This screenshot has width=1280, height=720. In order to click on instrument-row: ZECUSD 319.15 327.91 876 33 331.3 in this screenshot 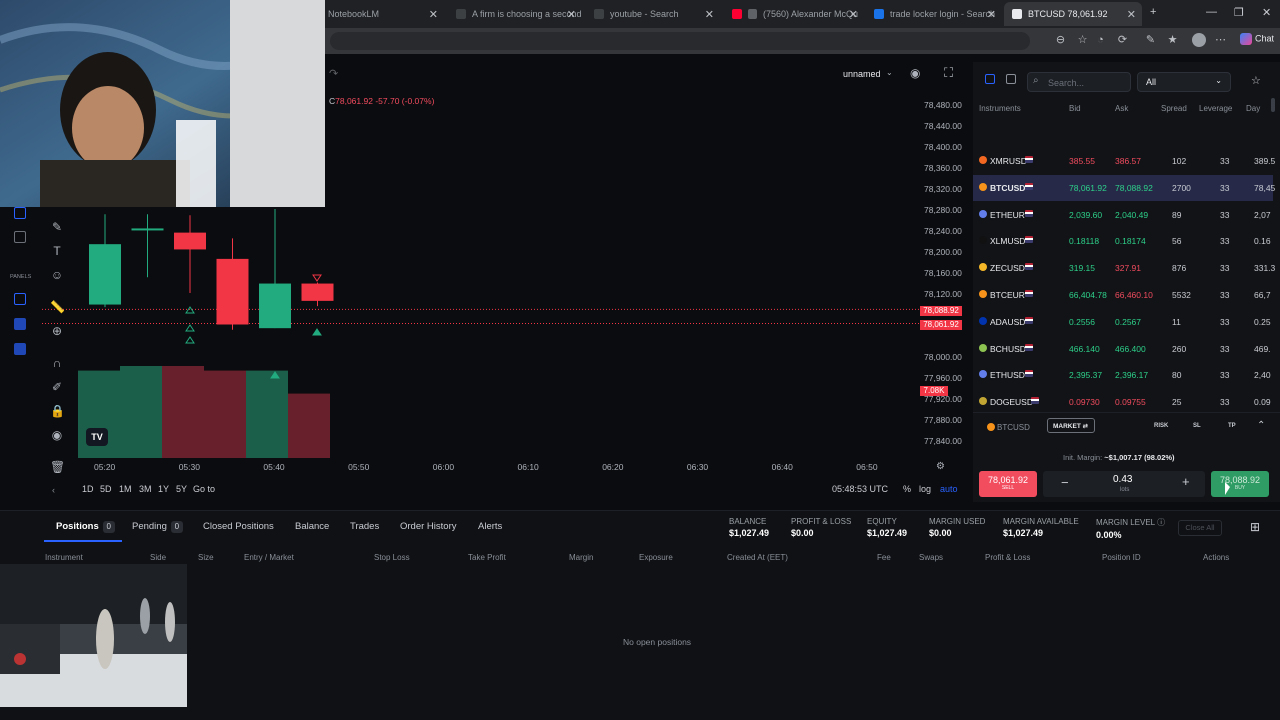, I will do `click(1124, 268)`.